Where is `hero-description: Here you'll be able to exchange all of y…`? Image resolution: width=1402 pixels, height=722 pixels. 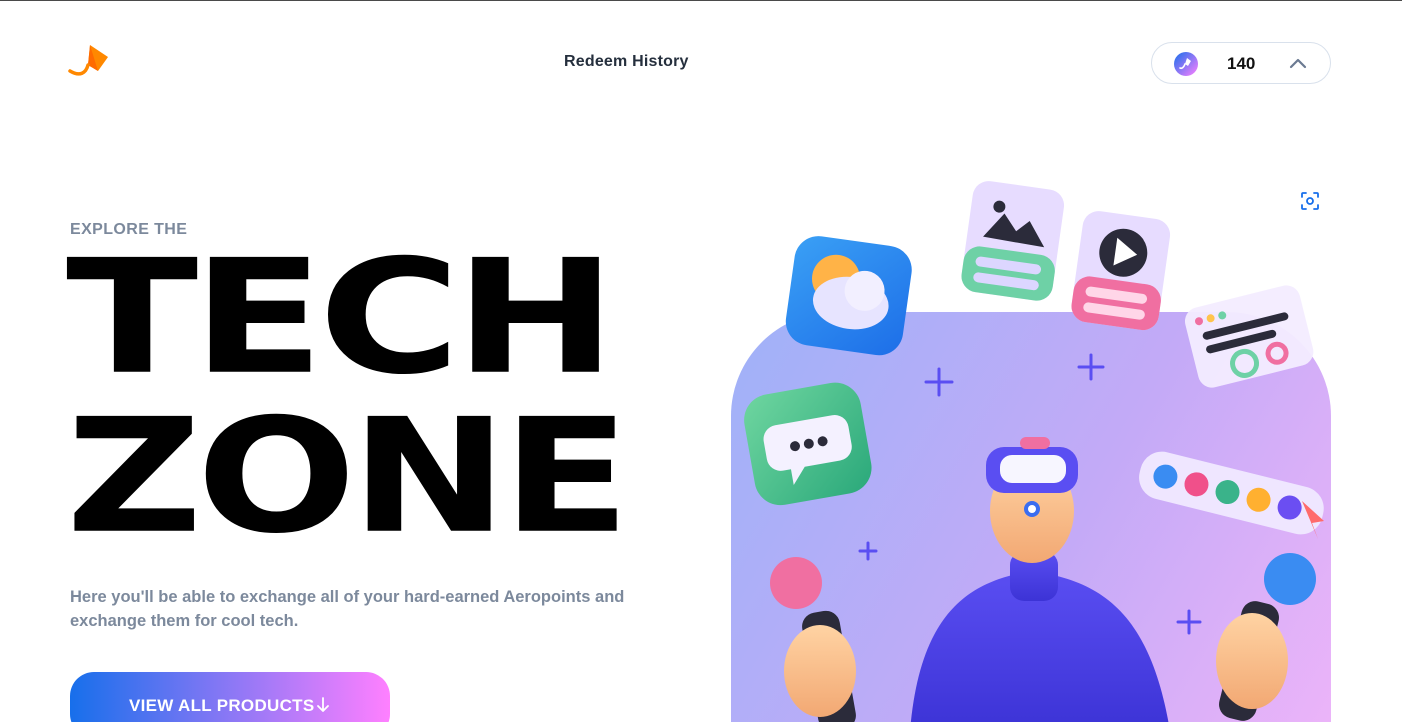
hero-description: Here you'll be able to exchange all of y… is located at coordinates (347, 609).